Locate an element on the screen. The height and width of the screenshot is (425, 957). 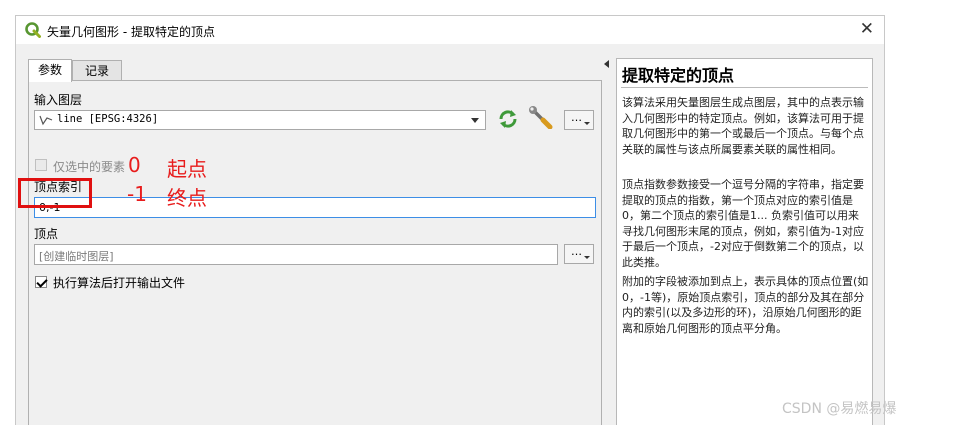
output-destination-input: [创建临时图层] is located at coordinates (296, 254).